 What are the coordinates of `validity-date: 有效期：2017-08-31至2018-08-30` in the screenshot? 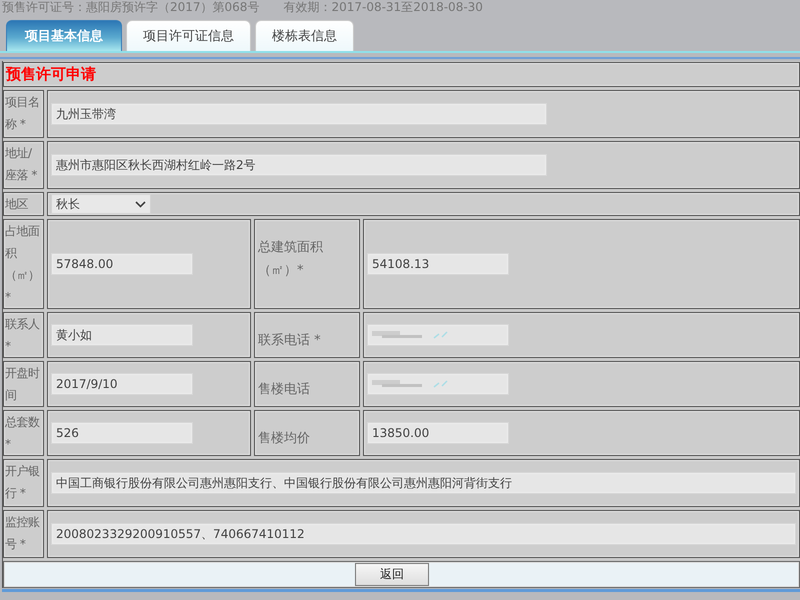 It's located at (383, 7).